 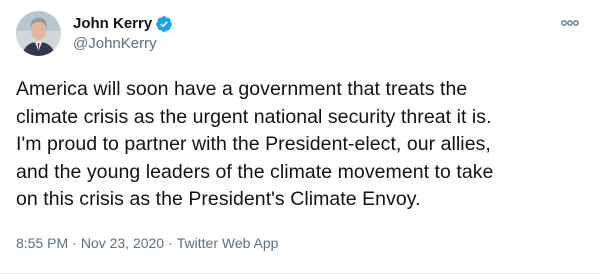 What do you see at coordinates (570, 23) in the screenshot?
I see `more-options-icon` at bounding box center [570, 23].